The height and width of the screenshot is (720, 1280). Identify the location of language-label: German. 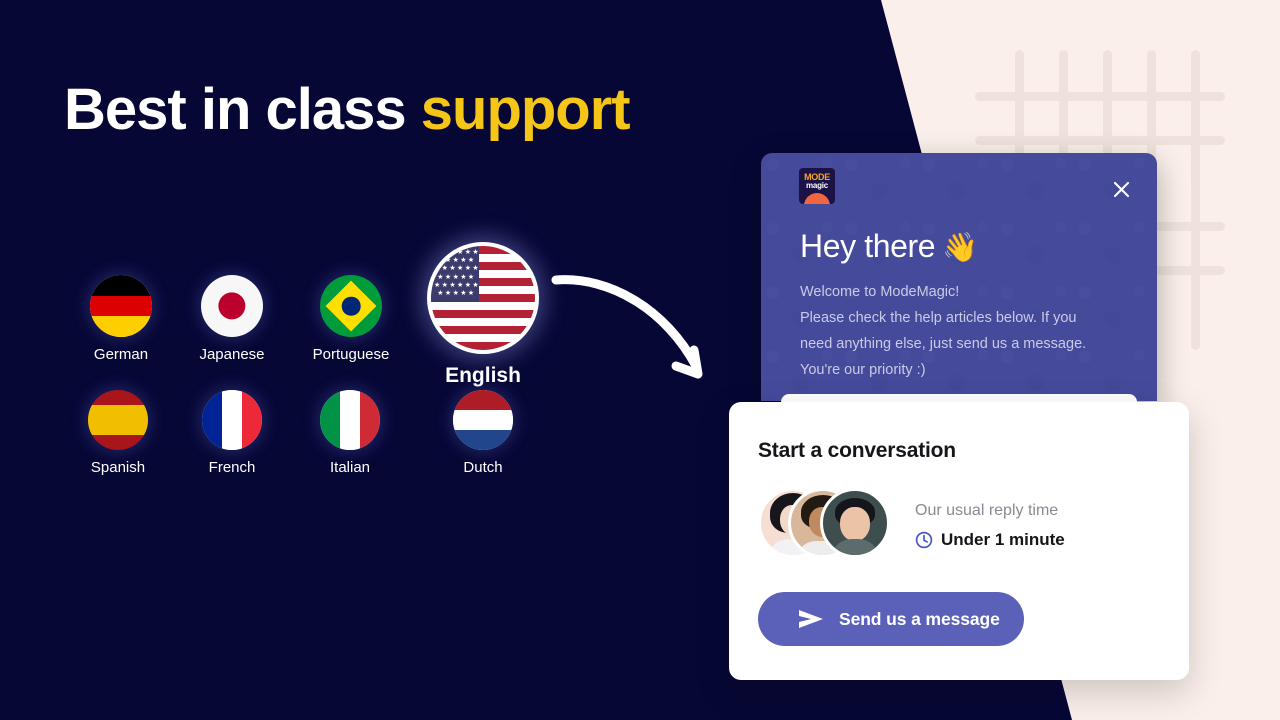
(121, 354).